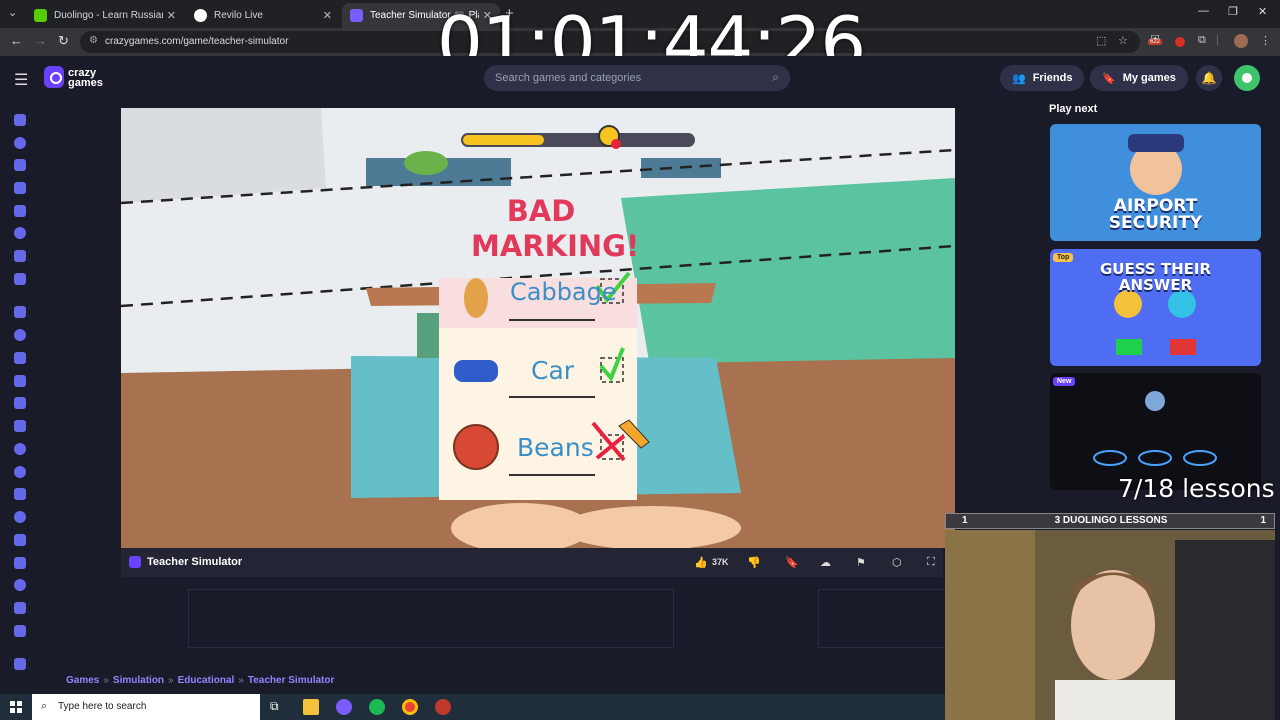 The image size is (1280, 720). What do you see at coordinates (16, 707) in the screenshot?
I see `windows-start-icon` at bounding box center [16, 707].